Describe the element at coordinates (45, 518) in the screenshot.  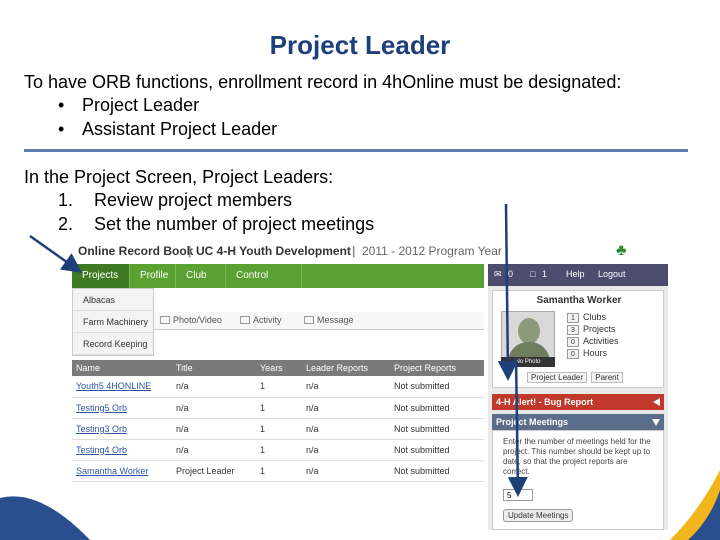
I see `decorative-swoosh-left` at that location.